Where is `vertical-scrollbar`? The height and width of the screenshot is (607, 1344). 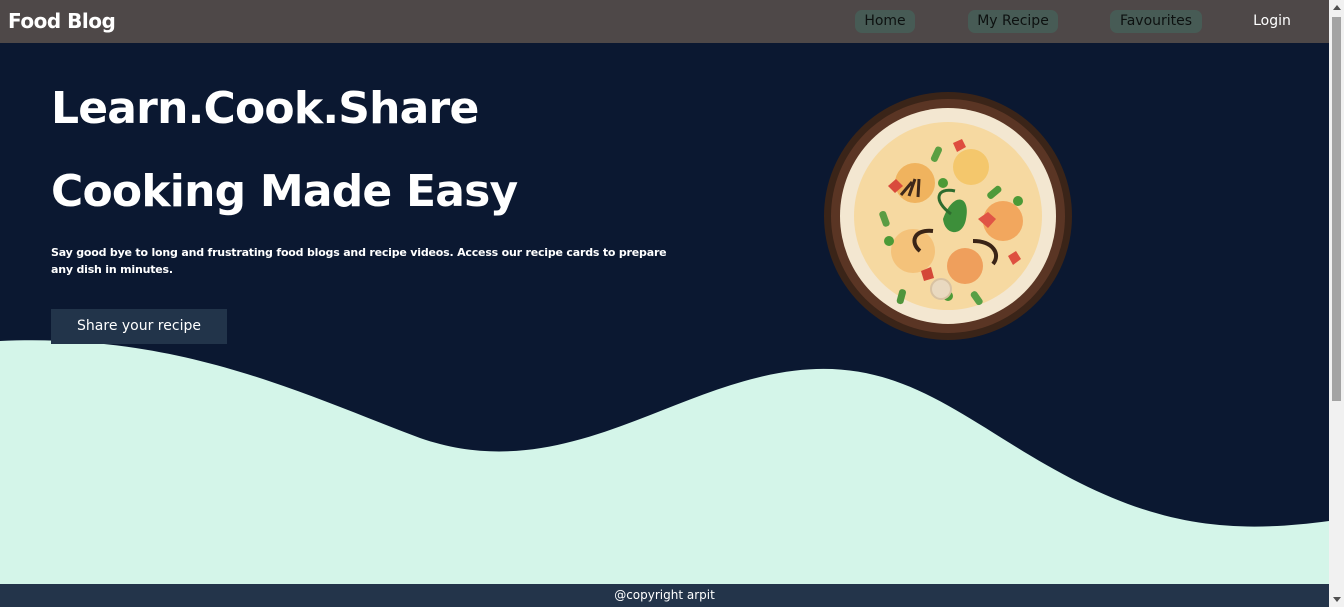 vertical-scrollbar is located at coordinates (1336, 303).